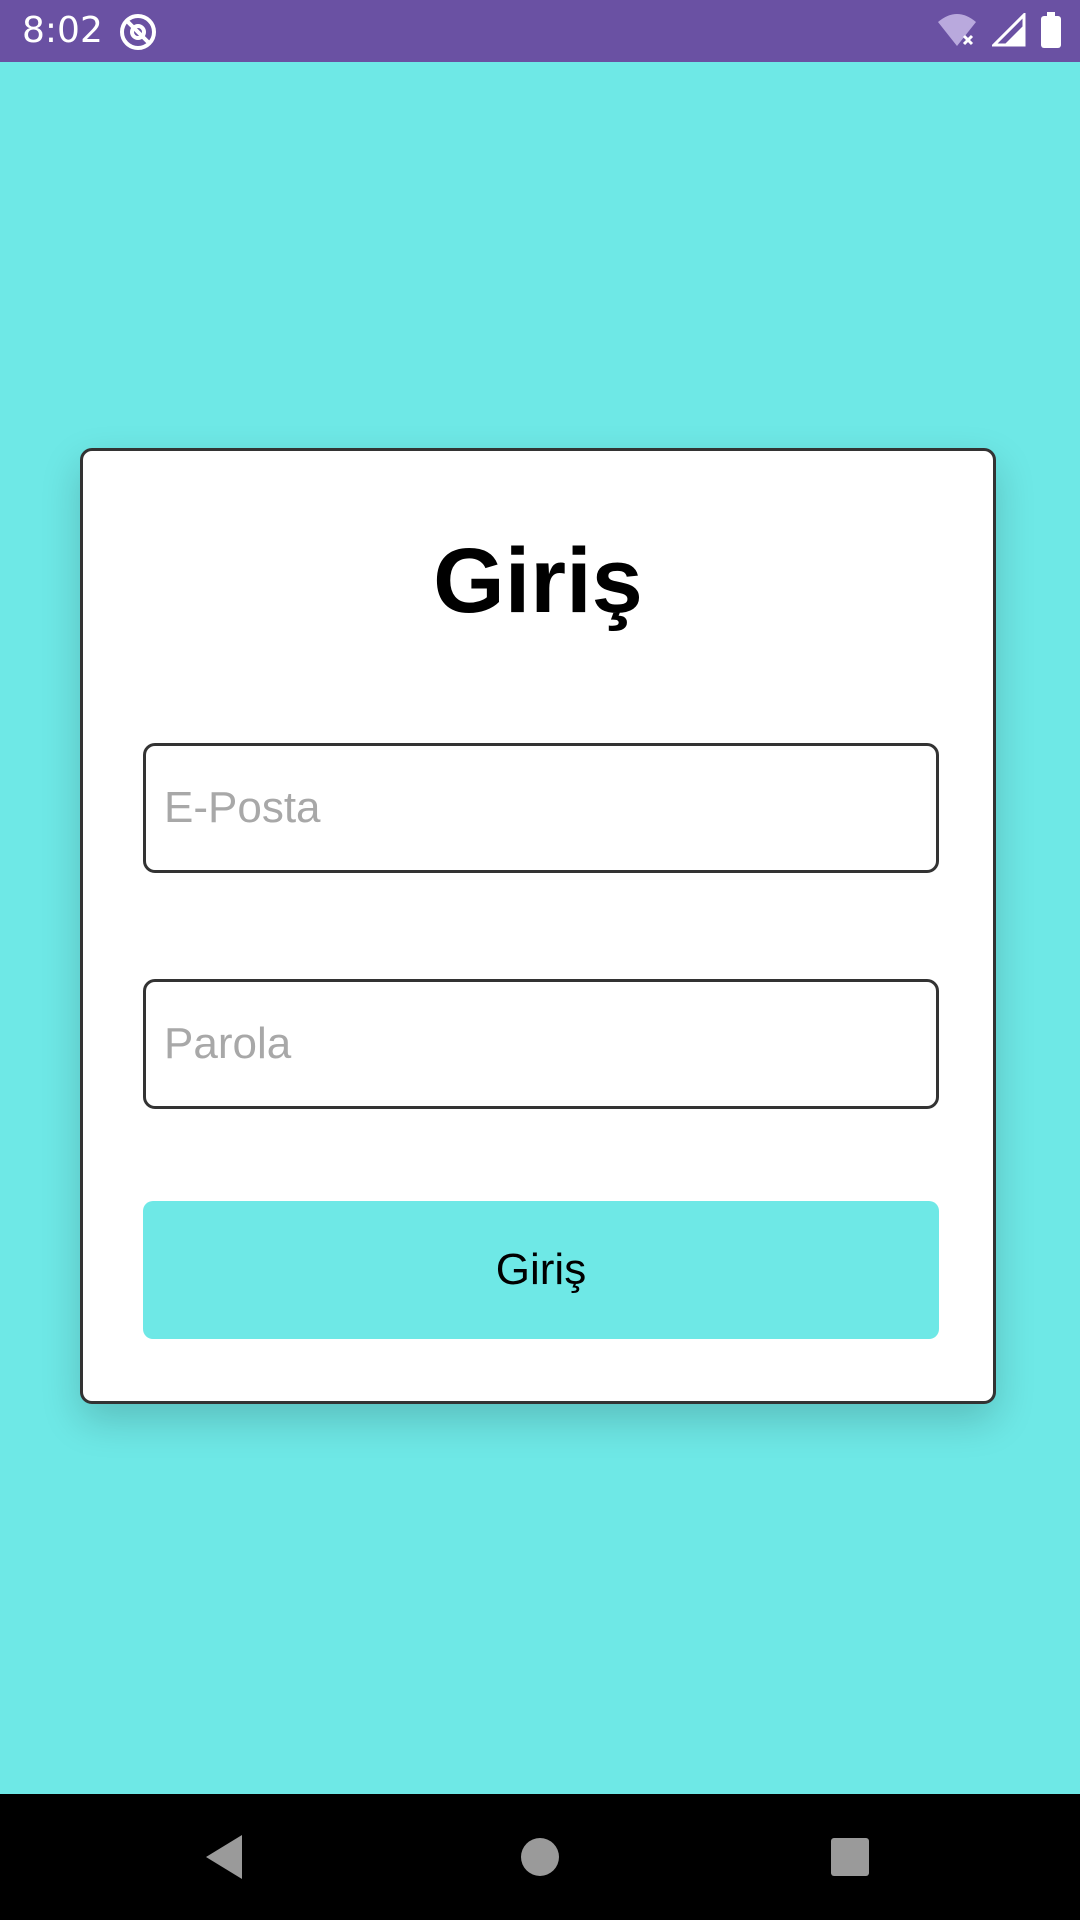 This screenshot has width=1080, height=1920. I want to click on password-input, so click(541, 1044).